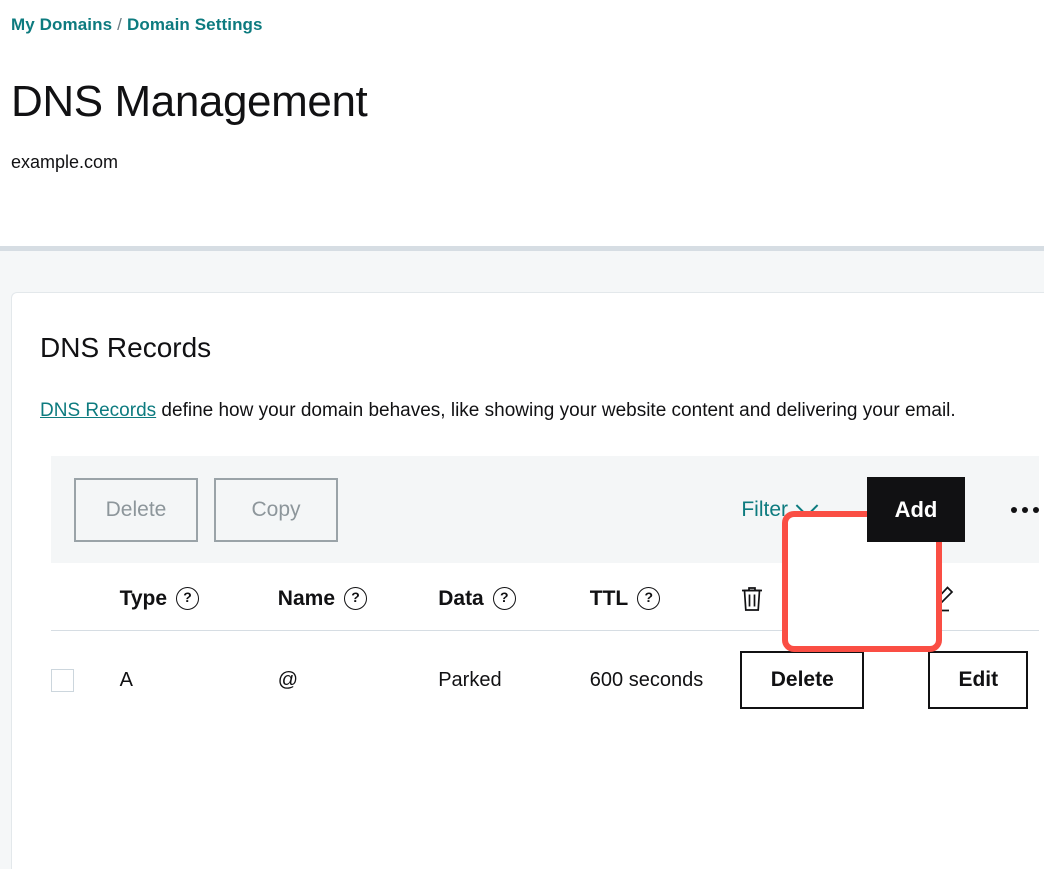 The height and width of the screenshot is (869, 1044). I want to click on chevron-down-icon, so click(807, 505).